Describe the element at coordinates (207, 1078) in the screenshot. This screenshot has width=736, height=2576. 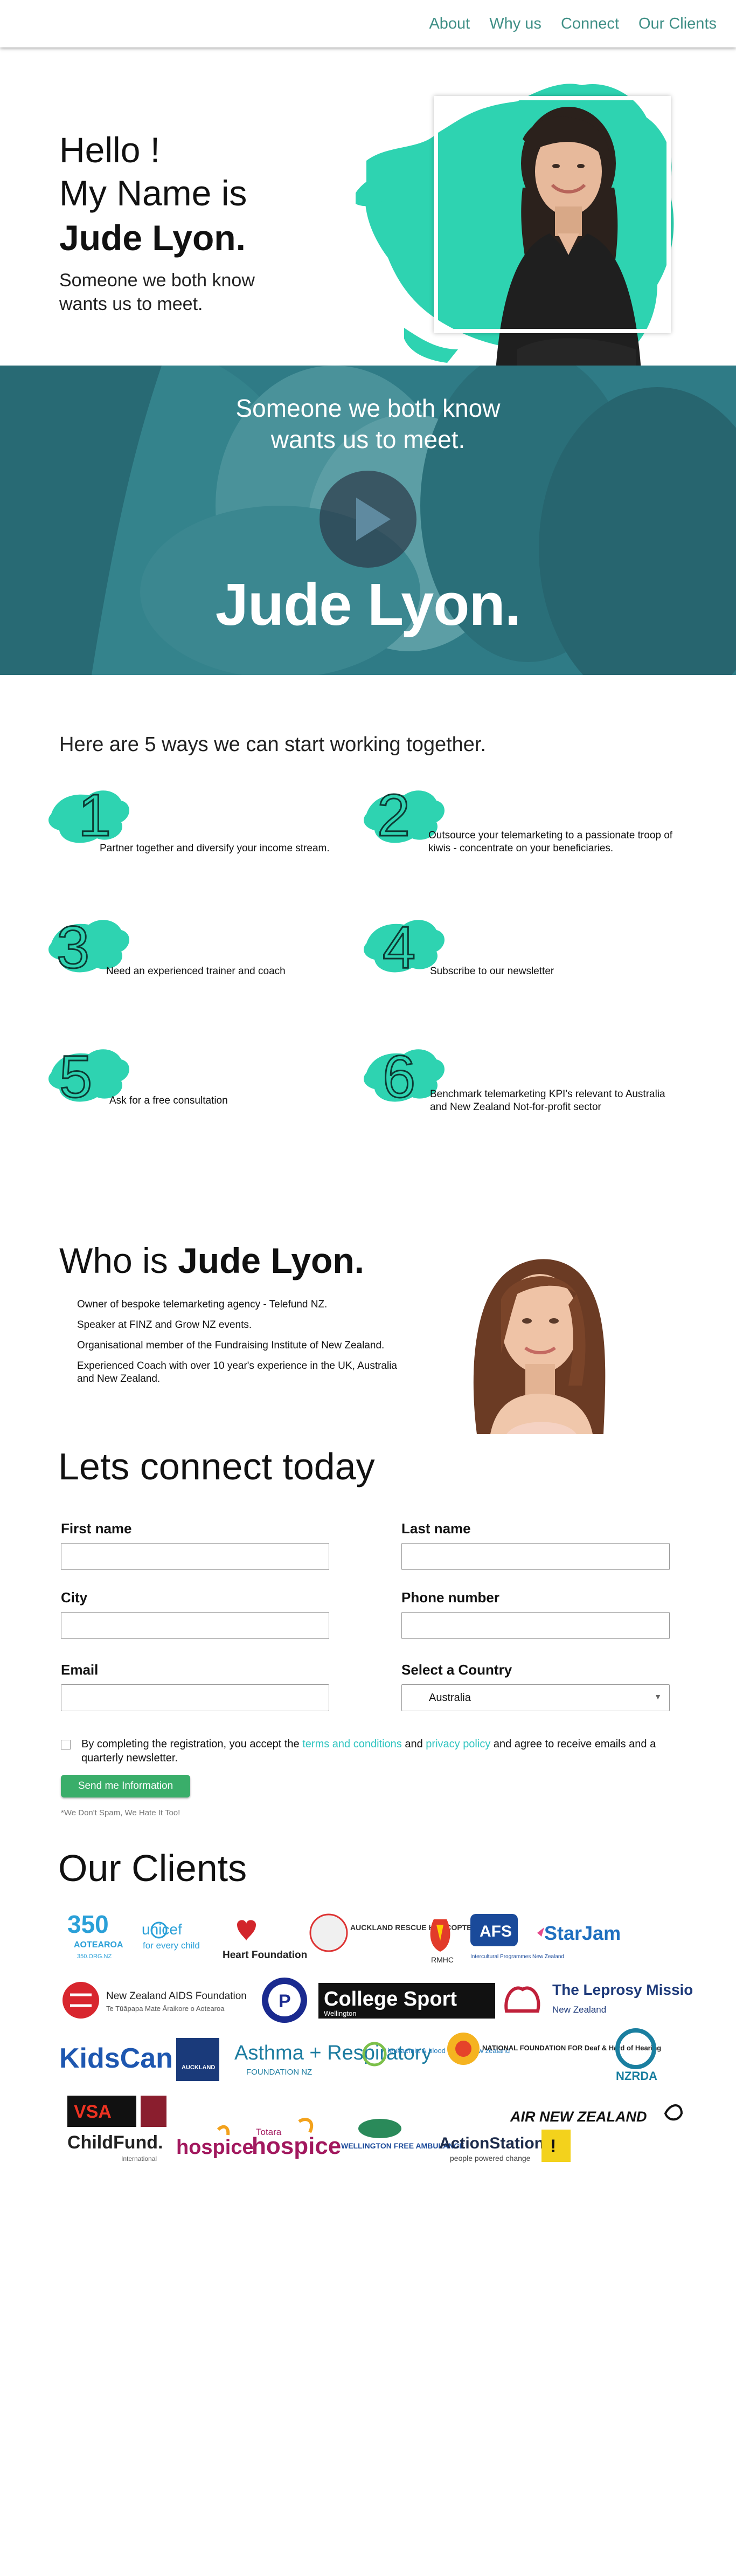
I see `way-item-5: 5 Ask for a free consultation` at that location.